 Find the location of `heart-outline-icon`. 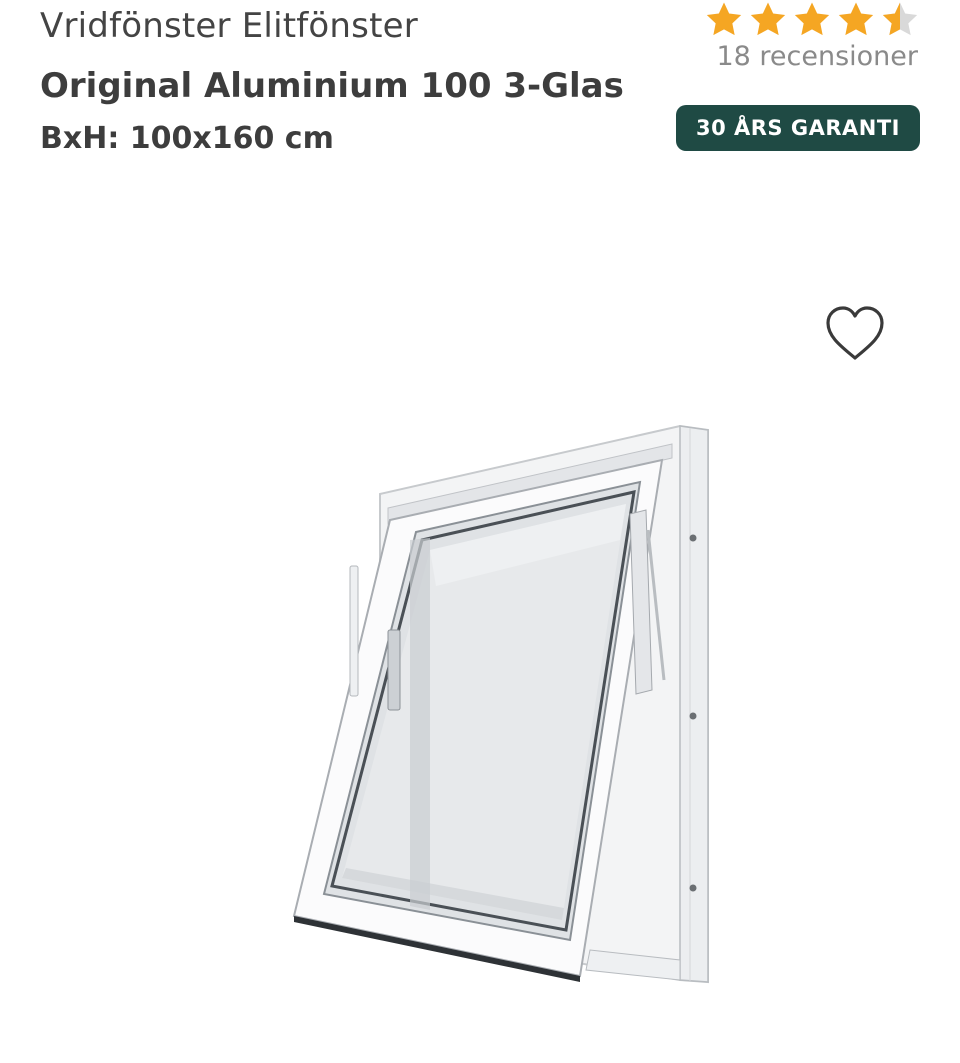

heart-outline-icon is located at coordinates (855, 333).